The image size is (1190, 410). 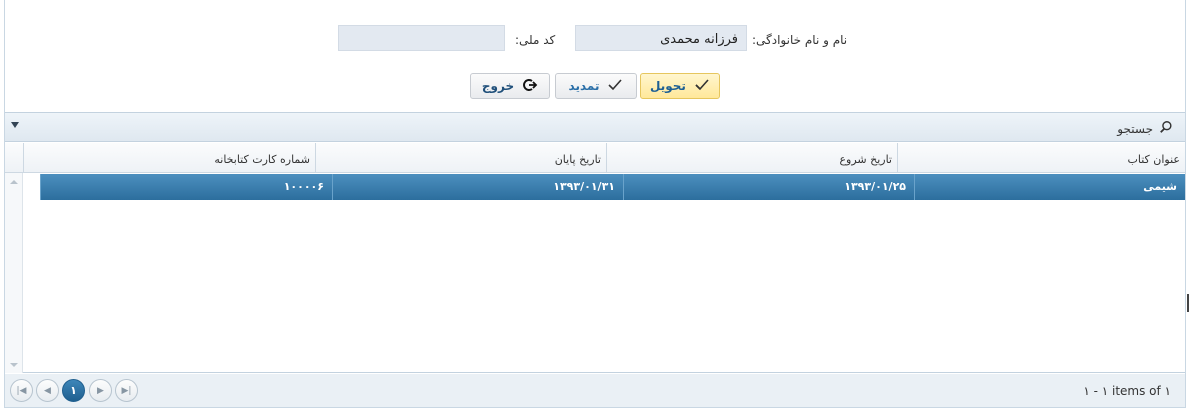 What do you see at coordinates (21, 390) in the screenshot?
I see `first-page-icon: |◀` at bounding box center [21, 390].